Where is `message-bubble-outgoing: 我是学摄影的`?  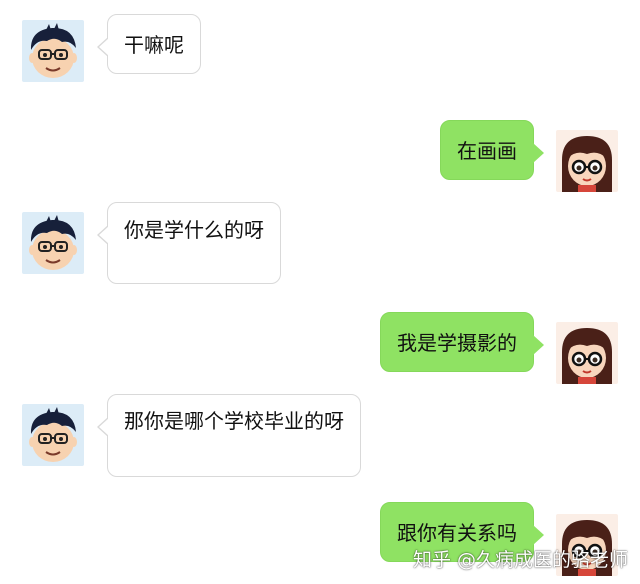
message-bubble-outgoing: 我是学摄影的 is located at coordinates (462, 342).